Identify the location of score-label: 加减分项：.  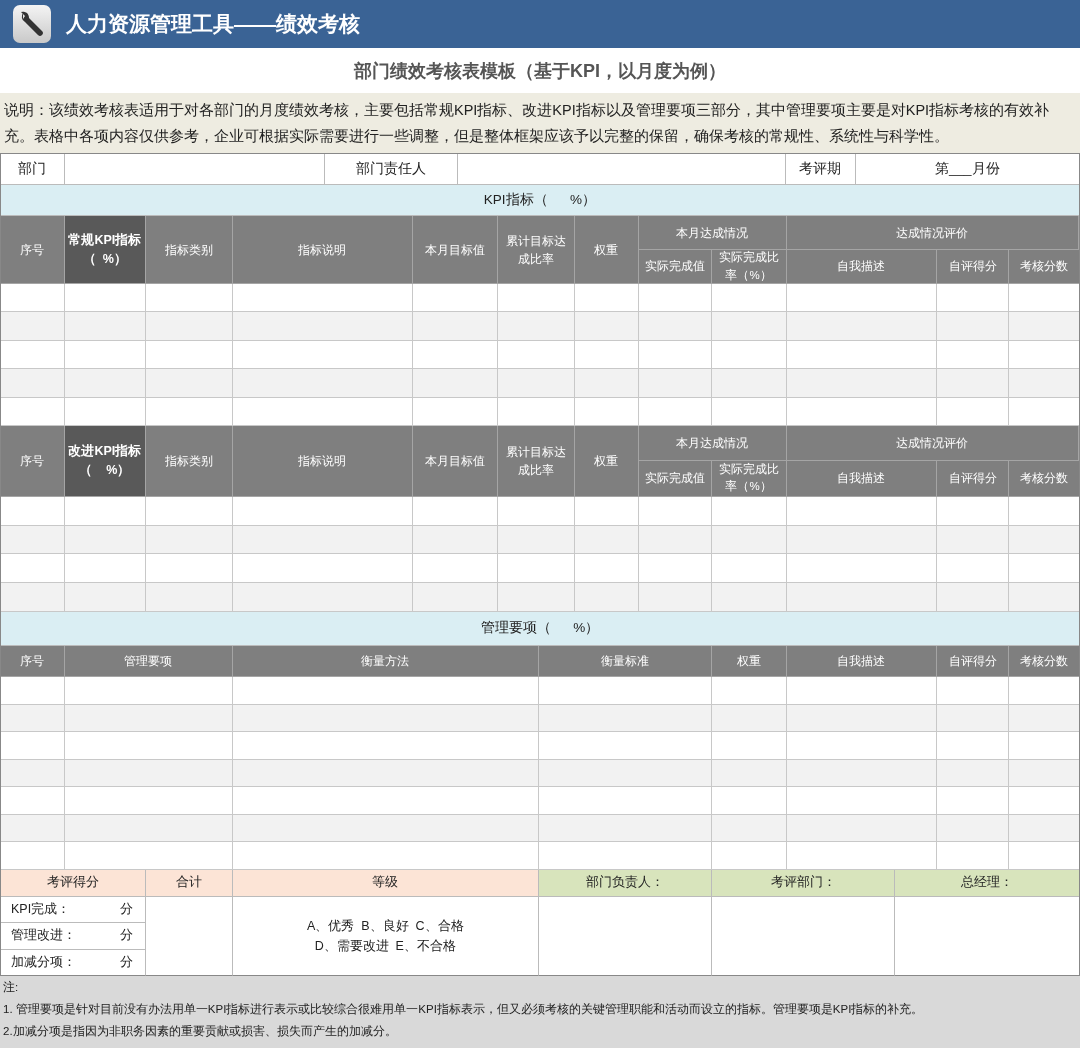
(43, 962).